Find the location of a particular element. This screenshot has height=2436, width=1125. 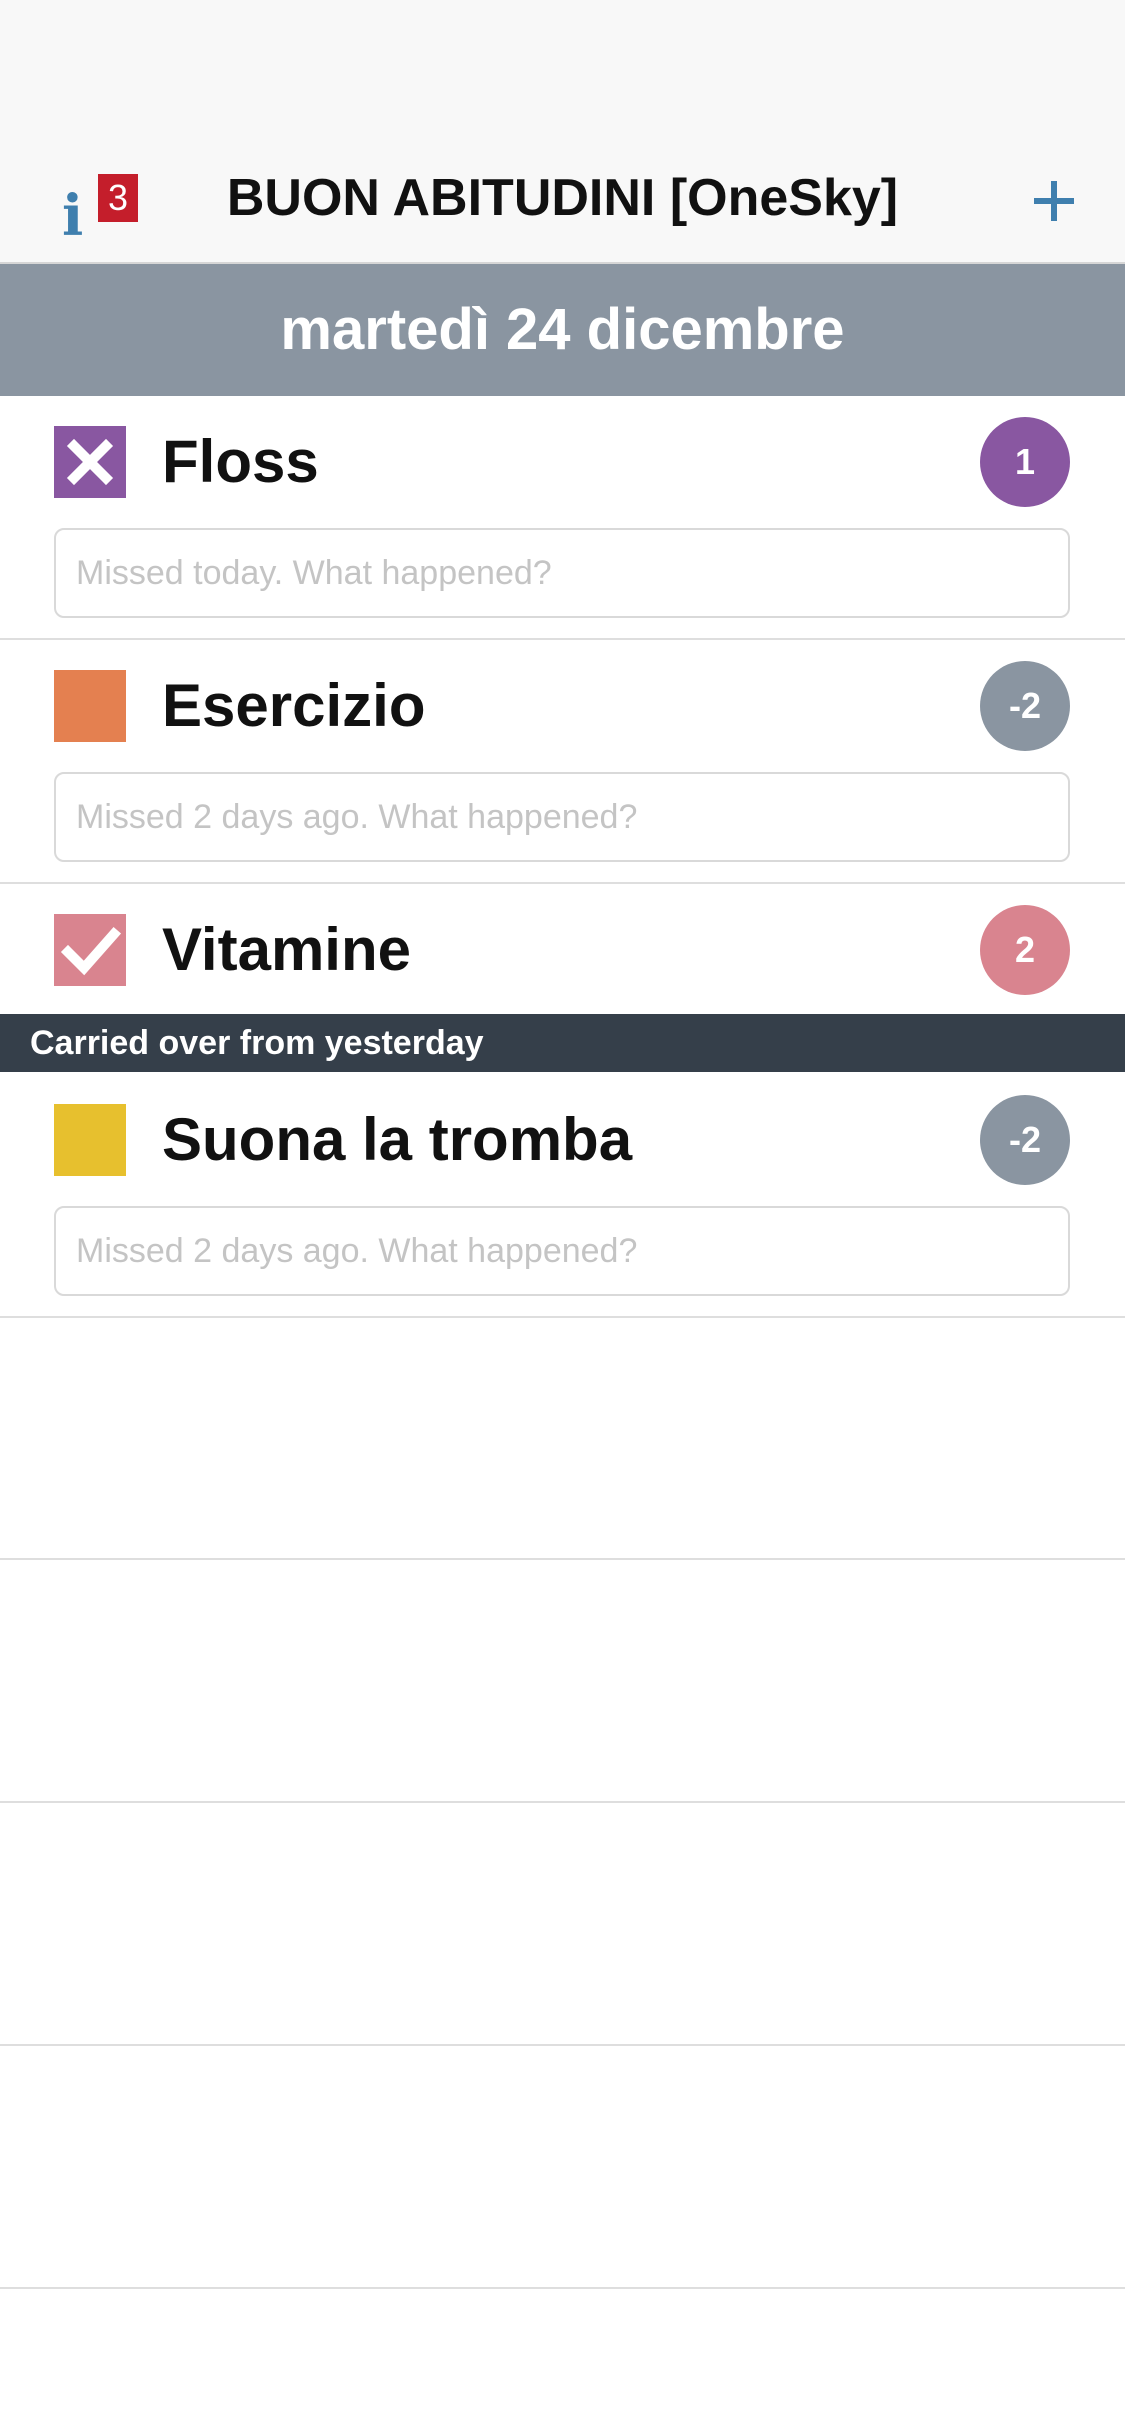

habit-row-suona-la-tromba: Suona la tromba -2 is located at coordinates (562, 1195).